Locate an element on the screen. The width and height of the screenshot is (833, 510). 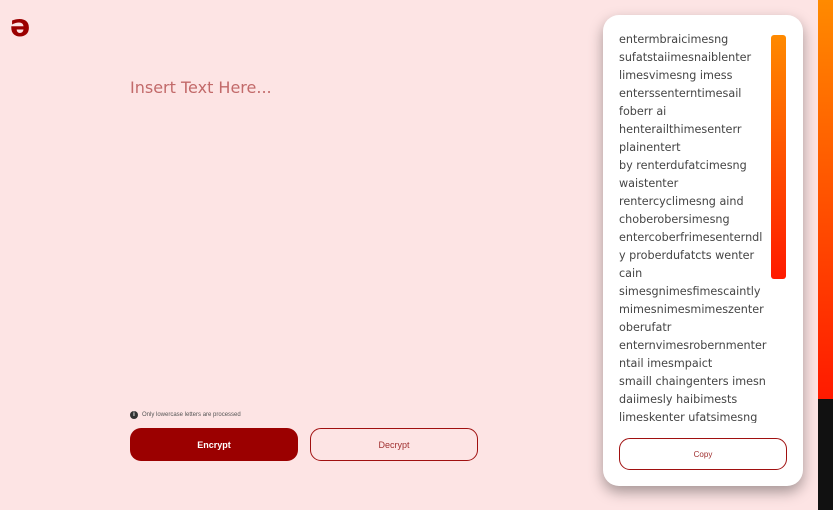
lowercase-hint: i Only lowercase letters are processed is located at coordinates (185, 415).